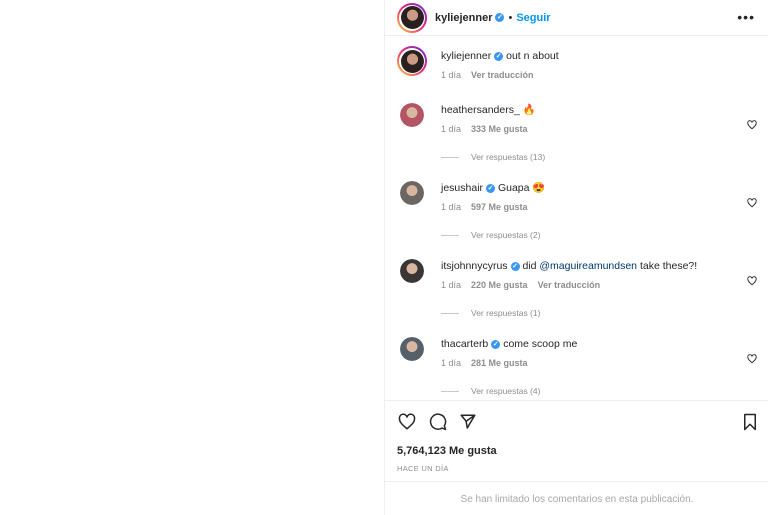  I want to click on comment-text: 🔥, so click(529, 110).